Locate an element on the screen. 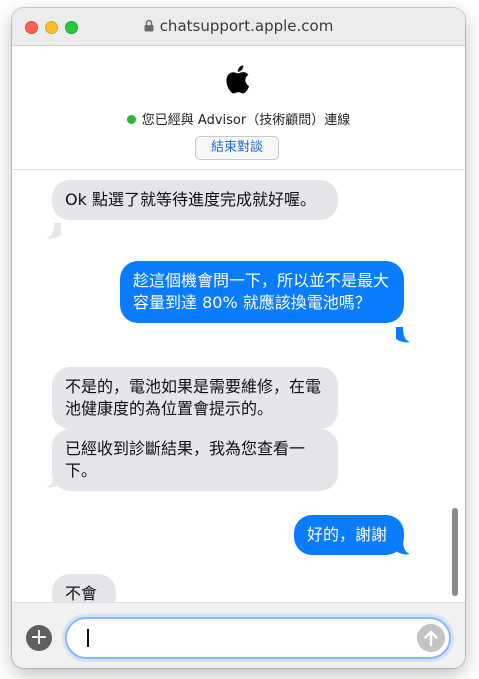  title-bar: chatsupport.apple.com is located at coordinates (238, 27).